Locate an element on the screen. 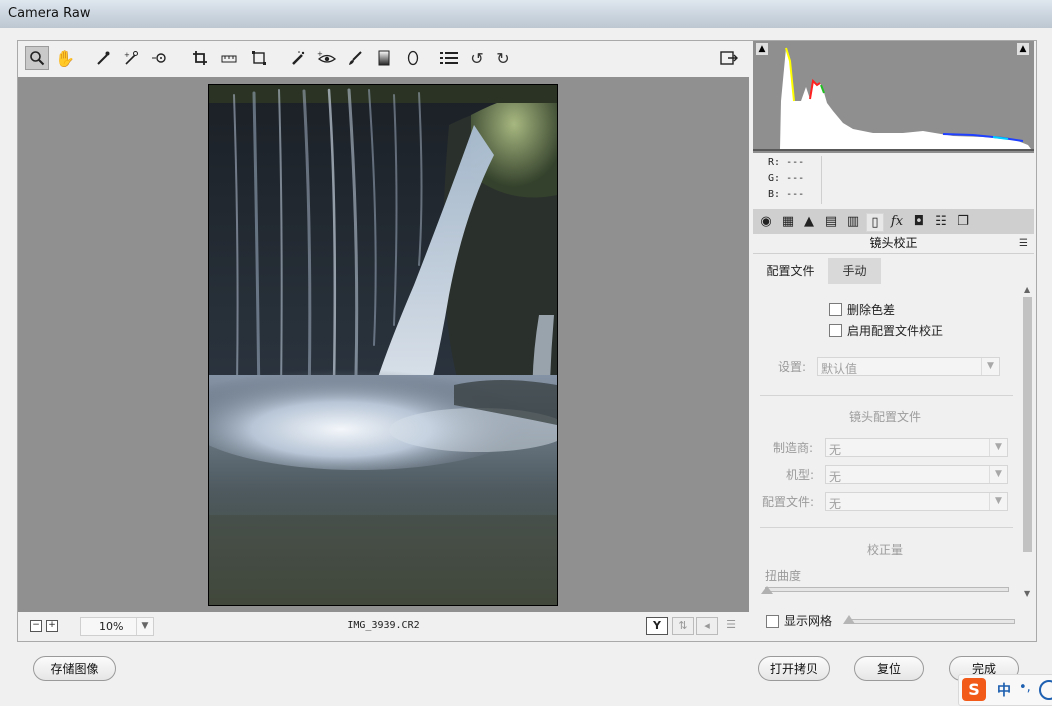 The width and height of the screenshot is (1052, 706). status-bar: − + 10% ▼ IMG_3939.CR2 Y ⇅ ◂ ☰ is located at coordinates (383, 625).